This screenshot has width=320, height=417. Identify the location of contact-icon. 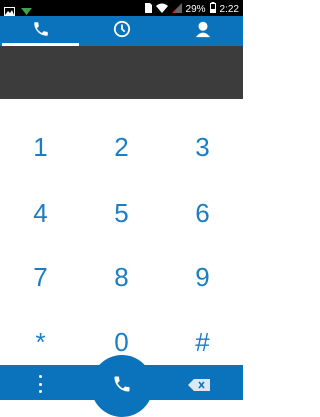
(203, 31).